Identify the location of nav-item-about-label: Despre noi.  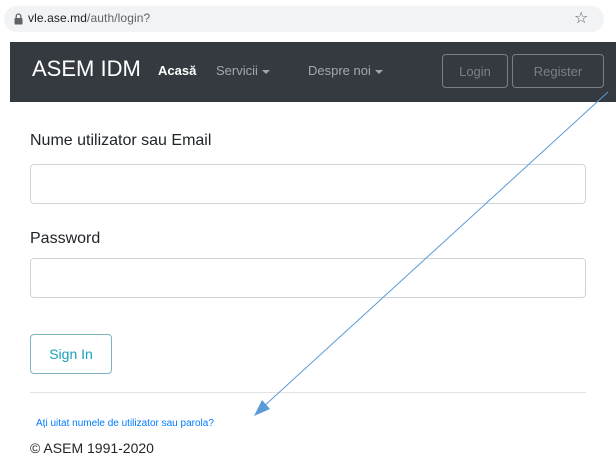
(339, 70).